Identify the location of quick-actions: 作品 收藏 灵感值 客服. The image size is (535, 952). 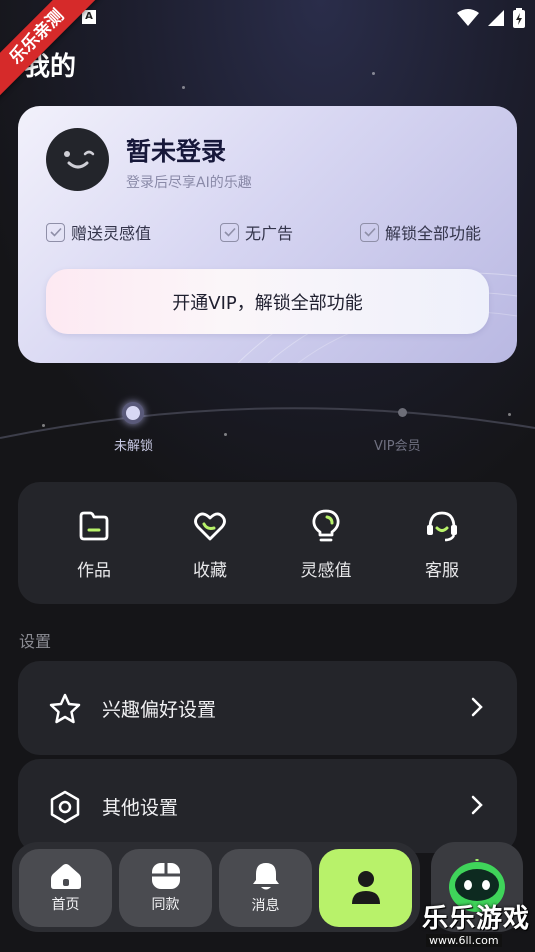
(267, 543).